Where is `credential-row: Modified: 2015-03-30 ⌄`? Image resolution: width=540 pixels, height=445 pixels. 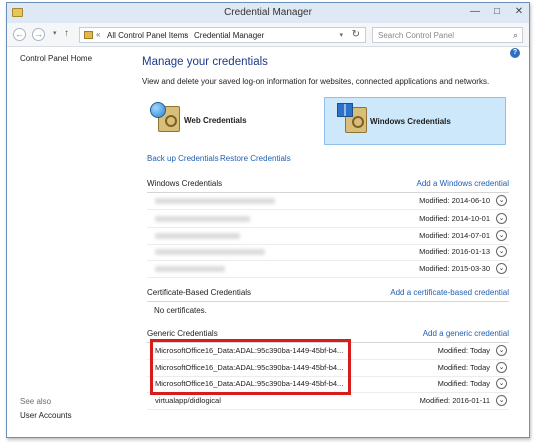
credential-row: Modified: 2015-03-30 ⌄ is located at coordinates (328, 269).